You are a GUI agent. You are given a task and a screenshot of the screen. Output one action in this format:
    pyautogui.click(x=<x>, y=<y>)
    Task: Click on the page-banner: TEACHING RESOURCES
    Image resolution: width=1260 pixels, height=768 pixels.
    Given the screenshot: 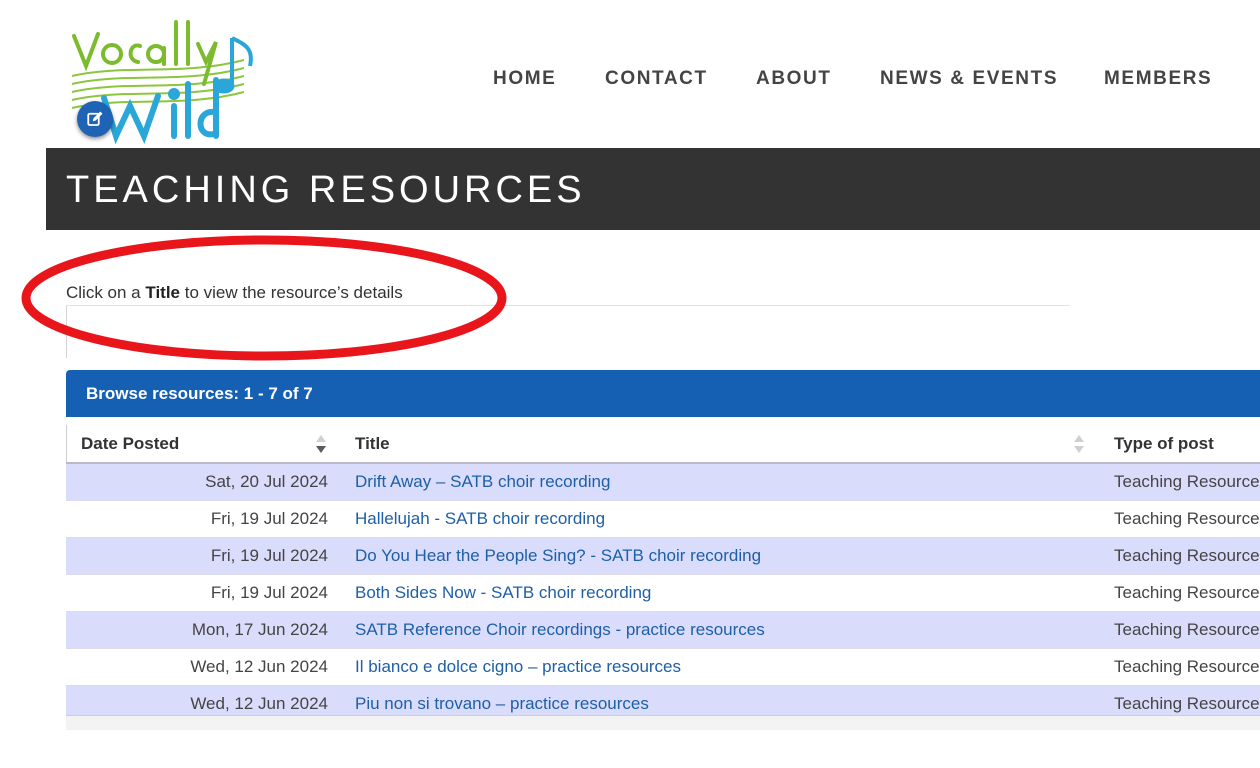 What is the action you would take?
    pyautogui.click(x=653, y=189)
    